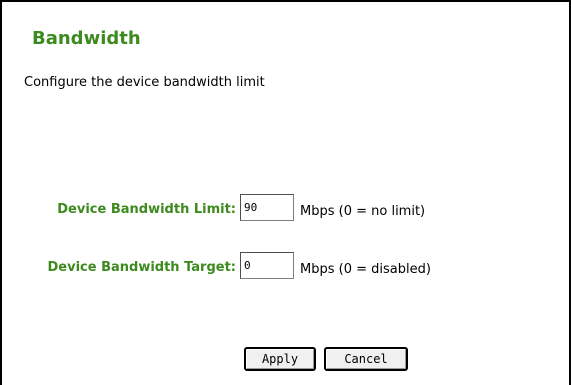  What do you see at coordinates (365, 269) in the screenshot?
I see `bandwidth-target-unit: Mbps (0 = disabled)` at bounding box center [365, 269].